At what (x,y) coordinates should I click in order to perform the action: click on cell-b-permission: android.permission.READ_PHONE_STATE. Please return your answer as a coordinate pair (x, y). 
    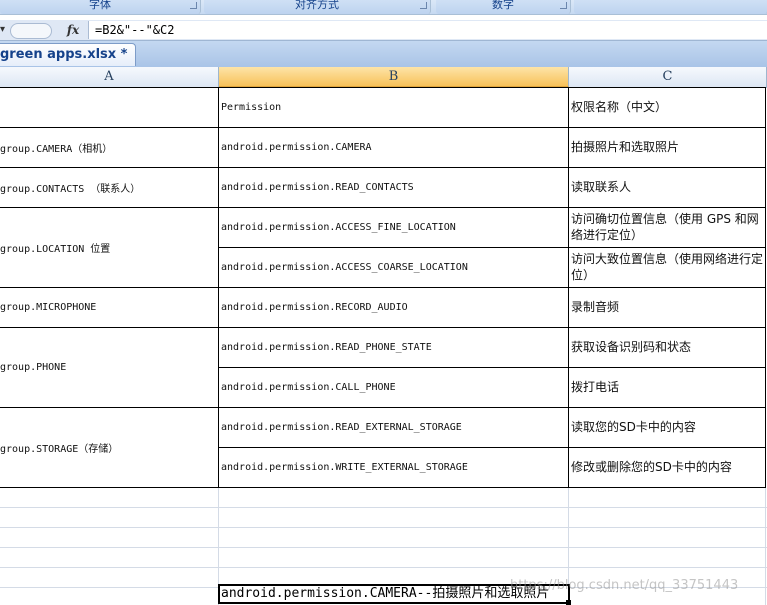
    Looking at the image, I should click on (393, 347).